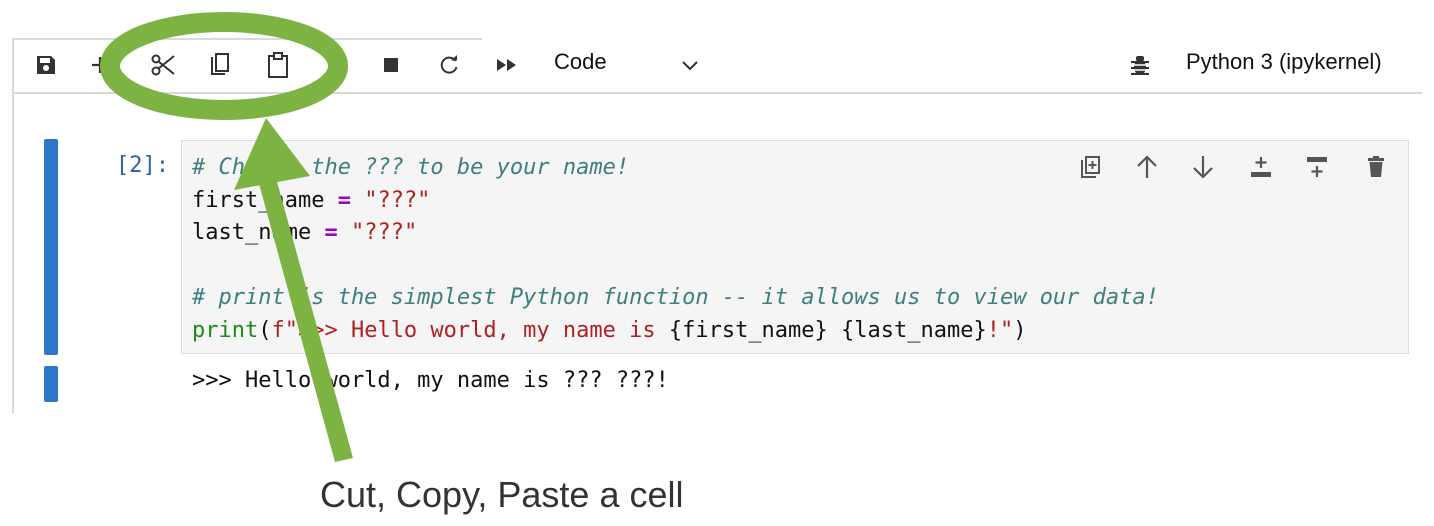 This screenshot has height=526, width=1434. I want to click on copy-icon, so click(220, 65).